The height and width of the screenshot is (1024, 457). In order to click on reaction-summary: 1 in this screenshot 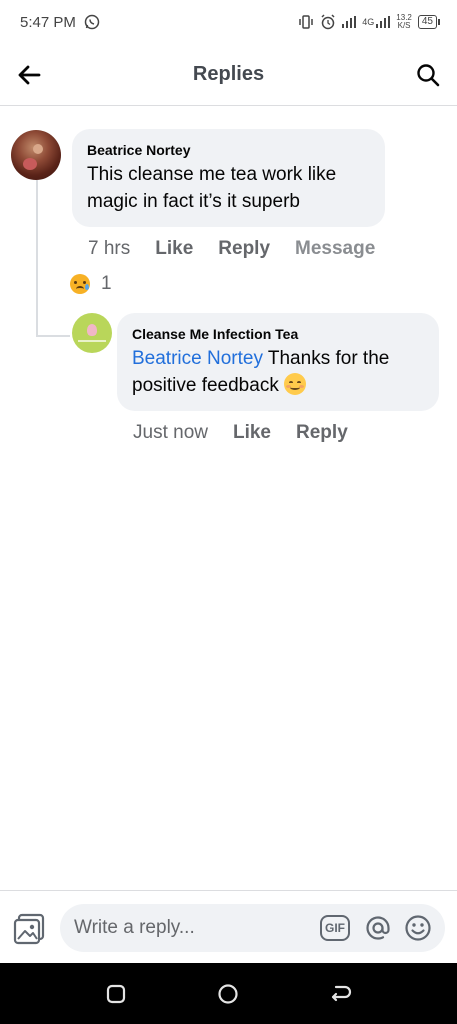, I will do `click(91, 284)`.